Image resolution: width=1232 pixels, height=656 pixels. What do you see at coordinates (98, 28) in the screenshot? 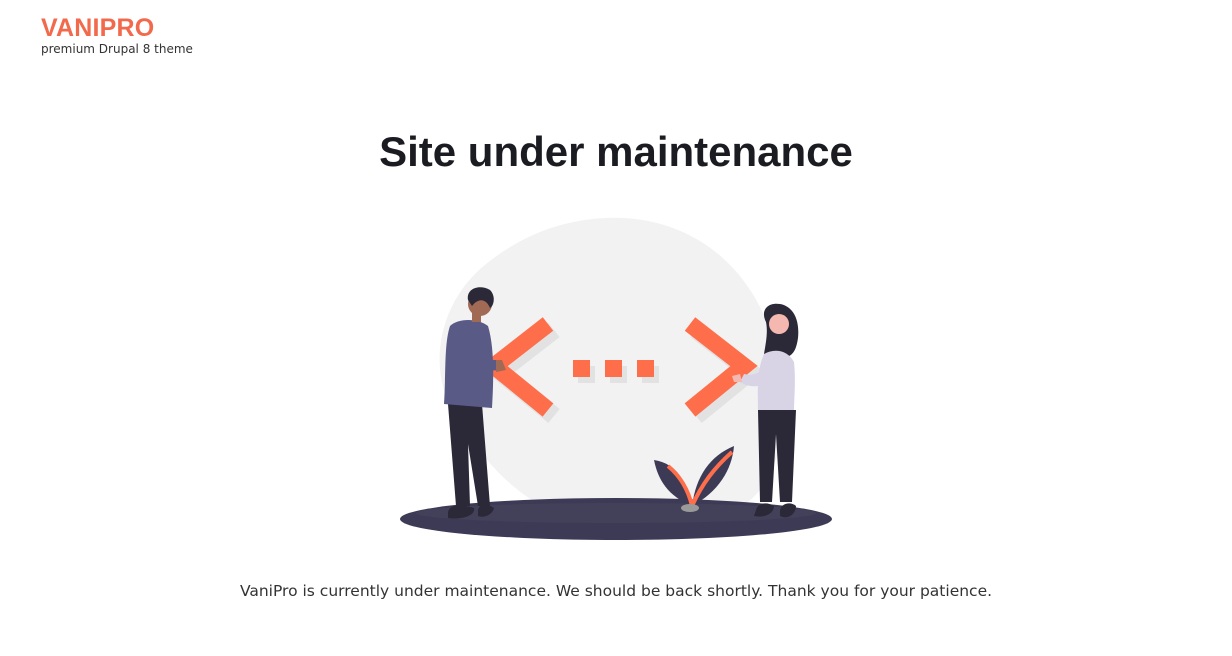
I see `site-name: VANIPRO` at bounding box center [98, 28].